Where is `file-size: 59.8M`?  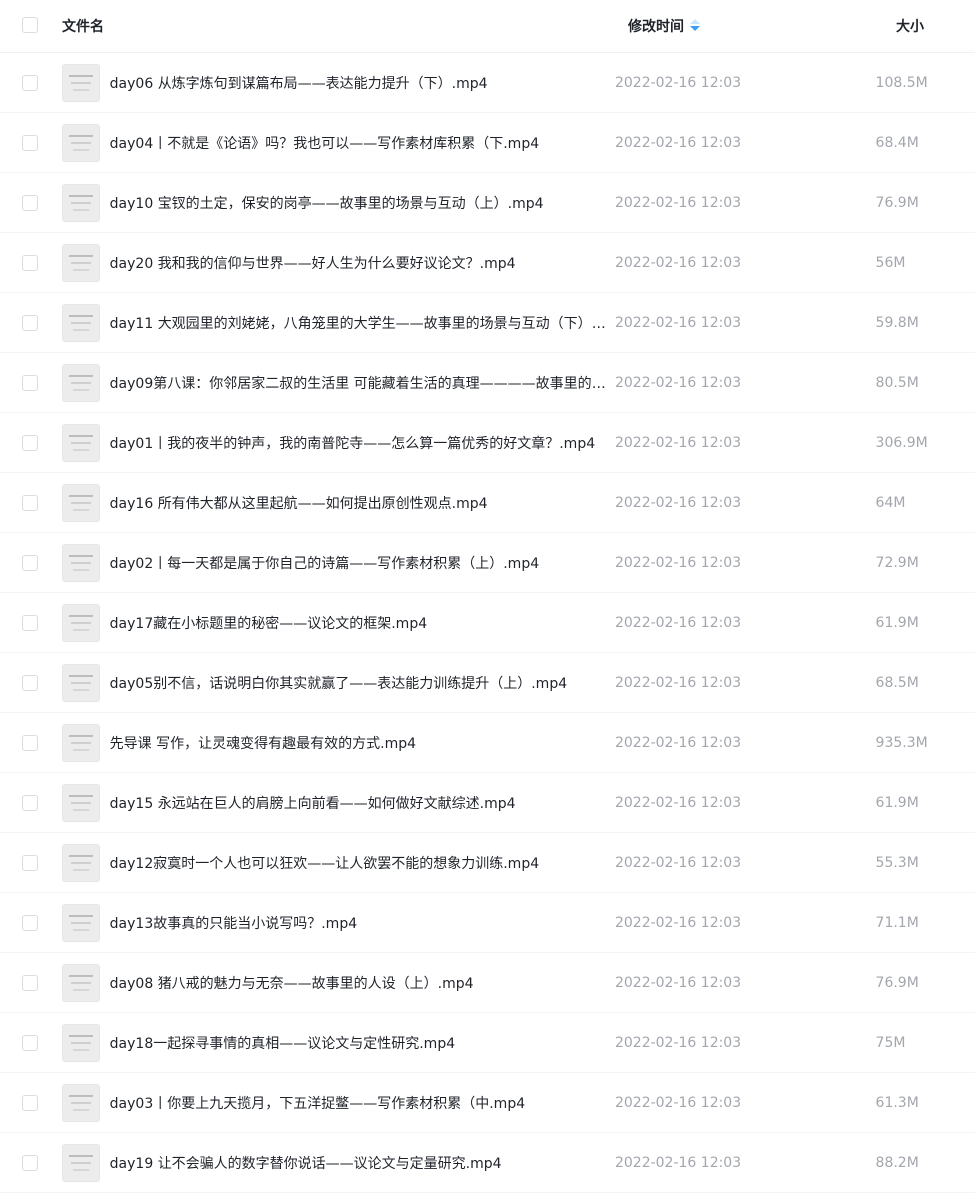 file-size: 59.8M is located at coordinates (897, 322).